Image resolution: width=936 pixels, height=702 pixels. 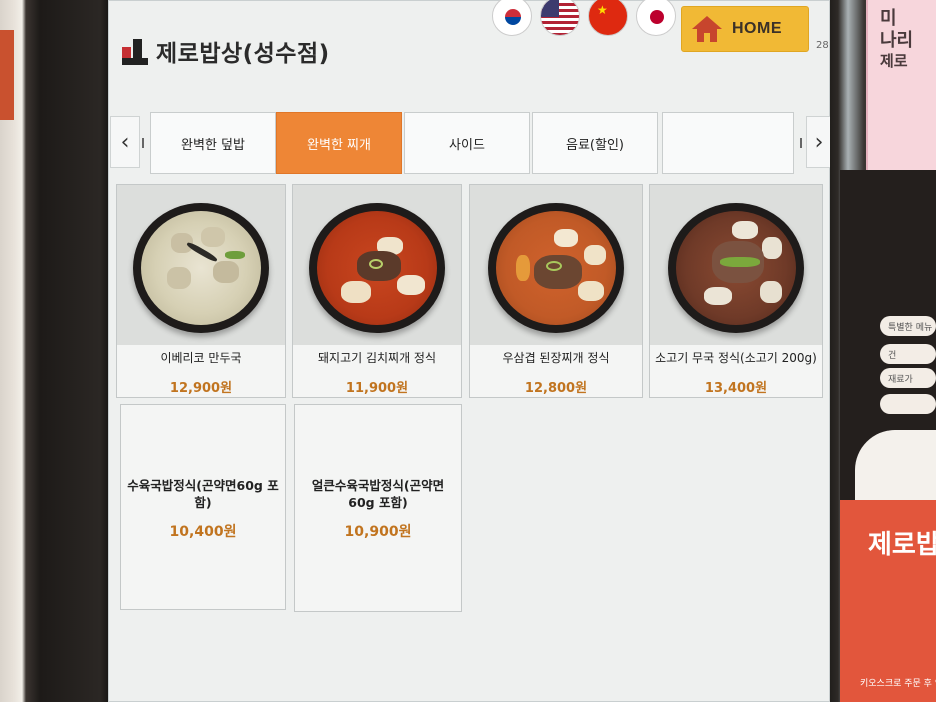 What do you see at coordinates (201, 388) in the screenshot?
I see `menu-item-price: 12,900원` at bounding box center [201, 388].